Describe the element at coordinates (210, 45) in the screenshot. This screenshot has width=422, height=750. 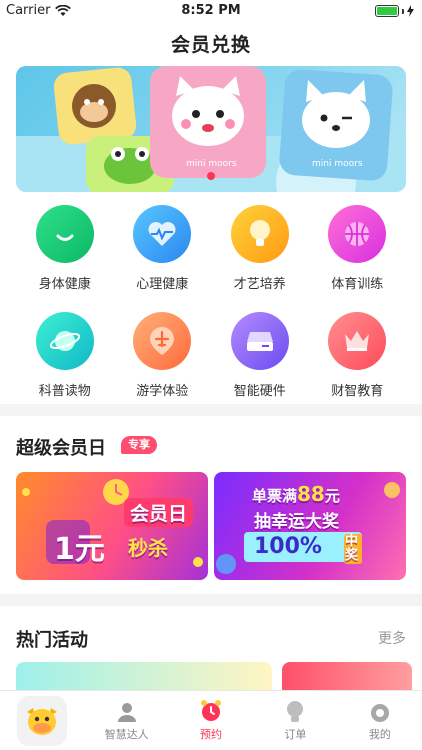
I see `page-title: 会员兑换` at that location.